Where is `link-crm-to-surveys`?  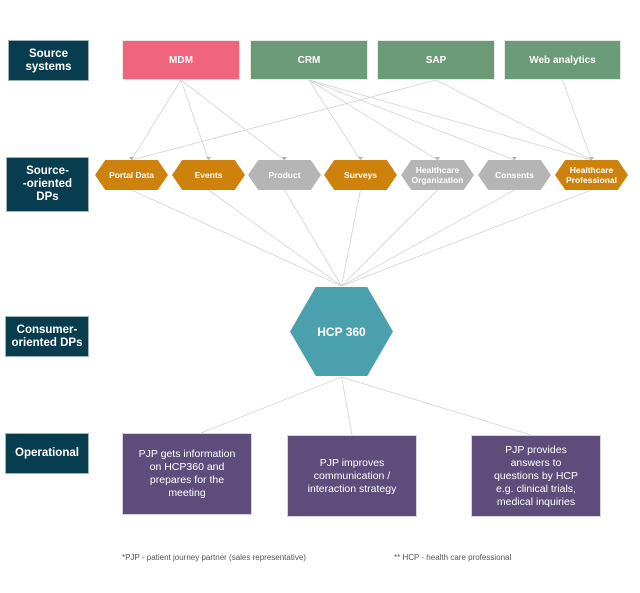
link-crm-to-surveys is located at coordinates (334, 120).